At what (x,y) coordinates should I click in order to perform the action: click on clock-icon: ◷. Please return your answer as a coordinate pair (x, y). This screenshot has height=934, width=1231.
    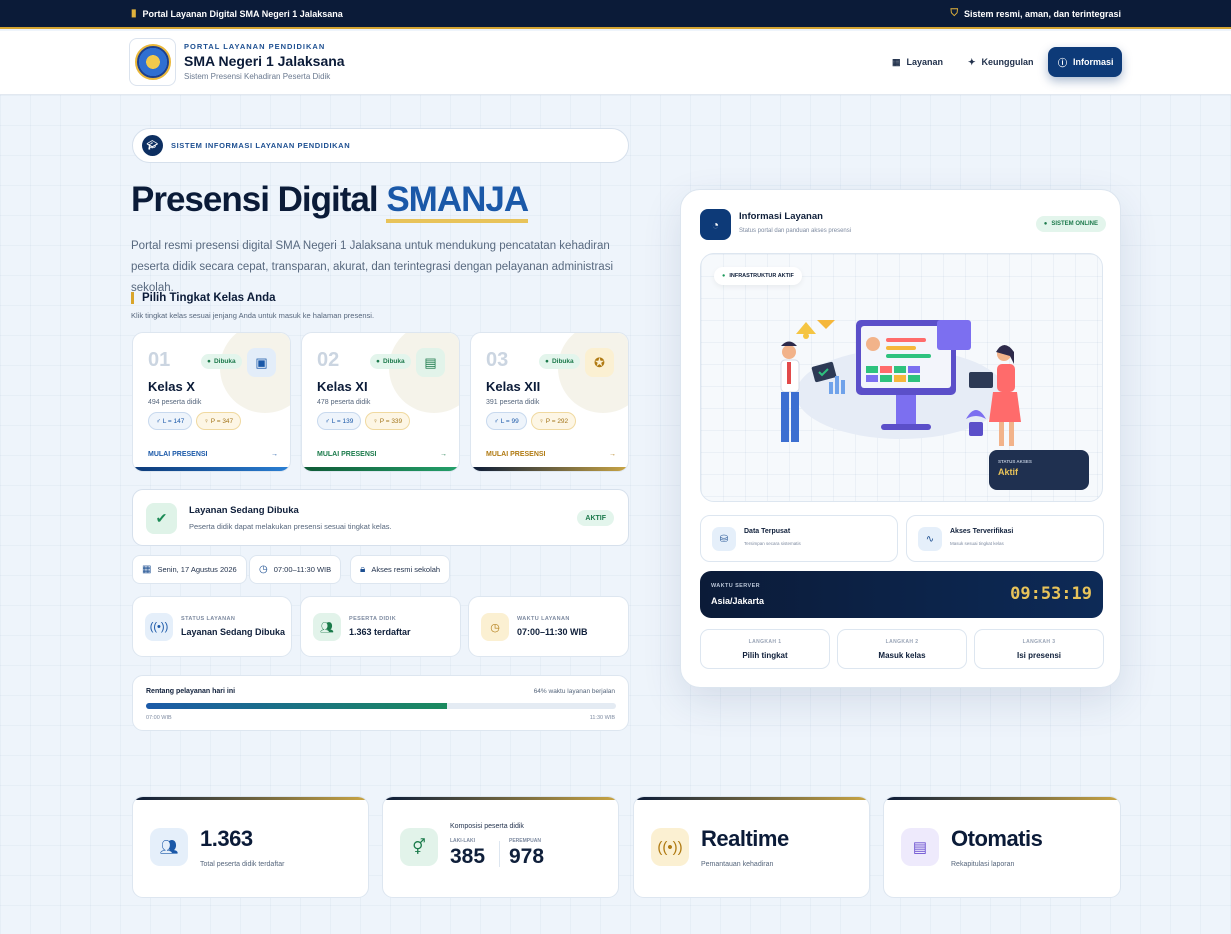
    Looking at the image, I should click on (263, 569).